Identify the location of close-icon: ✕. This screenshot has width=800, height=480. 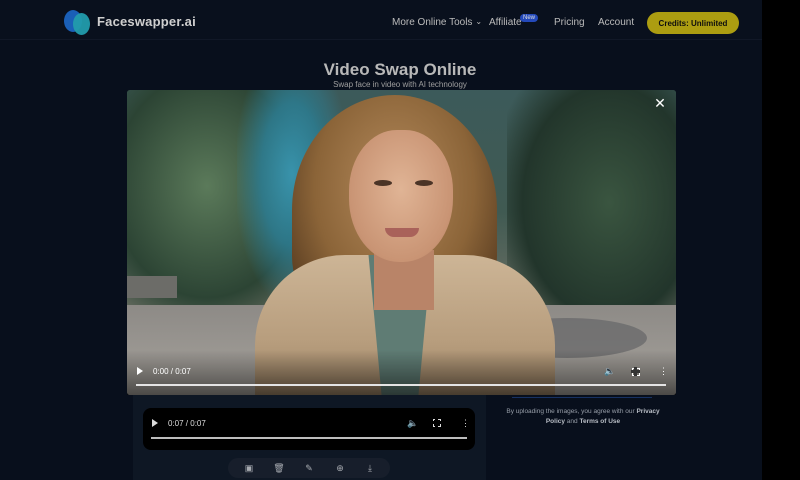
(660, 103).